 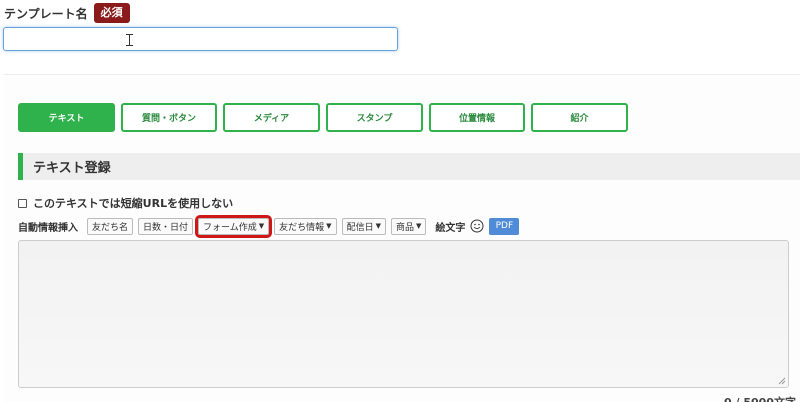 What do you see at coordinates (504, 226) in the screenshot?
I see `pdf-button: PDF` at bounding box center [504, 226].